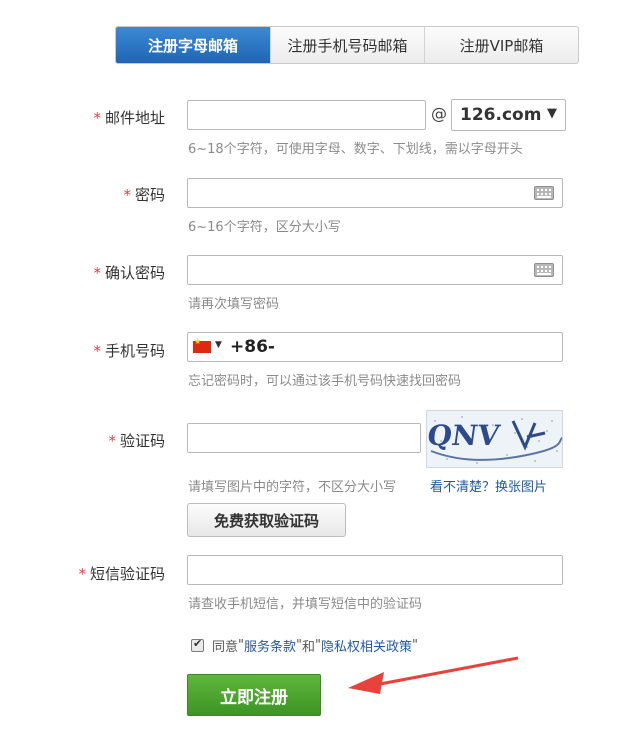 This screenshot has height=729, width=625. I want to click on dropdown-triangle-icon: ▼, so click(552, 113).